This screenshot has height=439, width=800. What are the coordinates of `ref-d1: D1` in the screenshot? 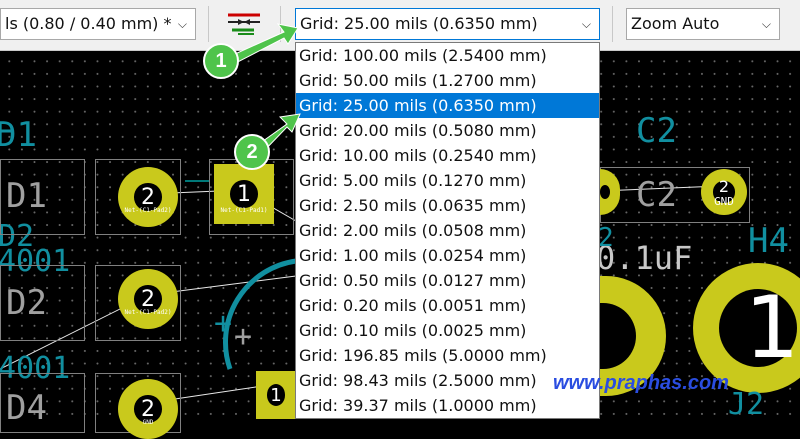 It's located at (18, 135).